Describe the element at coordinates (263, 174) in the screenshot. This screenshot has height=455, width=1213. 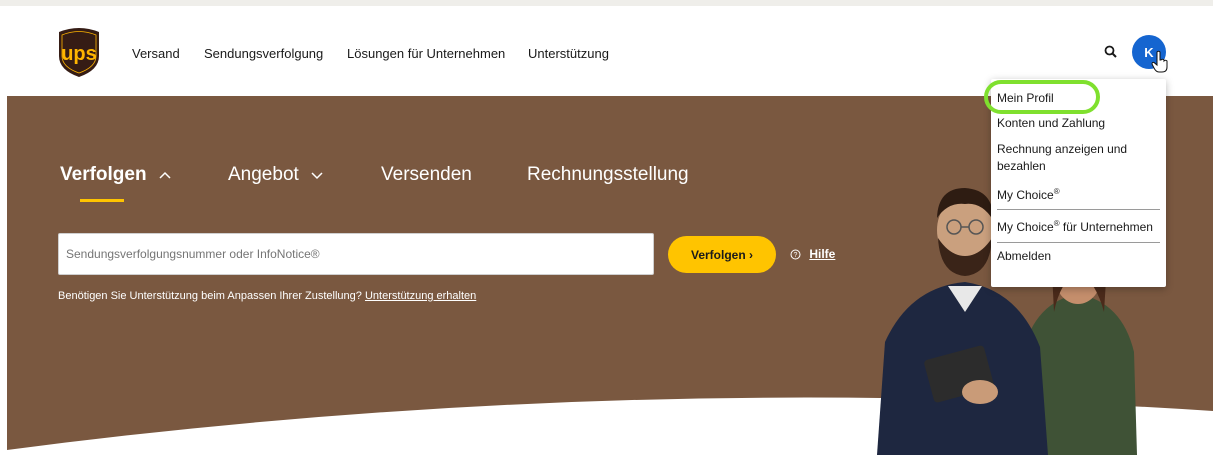
I see `tab-angebot-label: Angebot` at that location.